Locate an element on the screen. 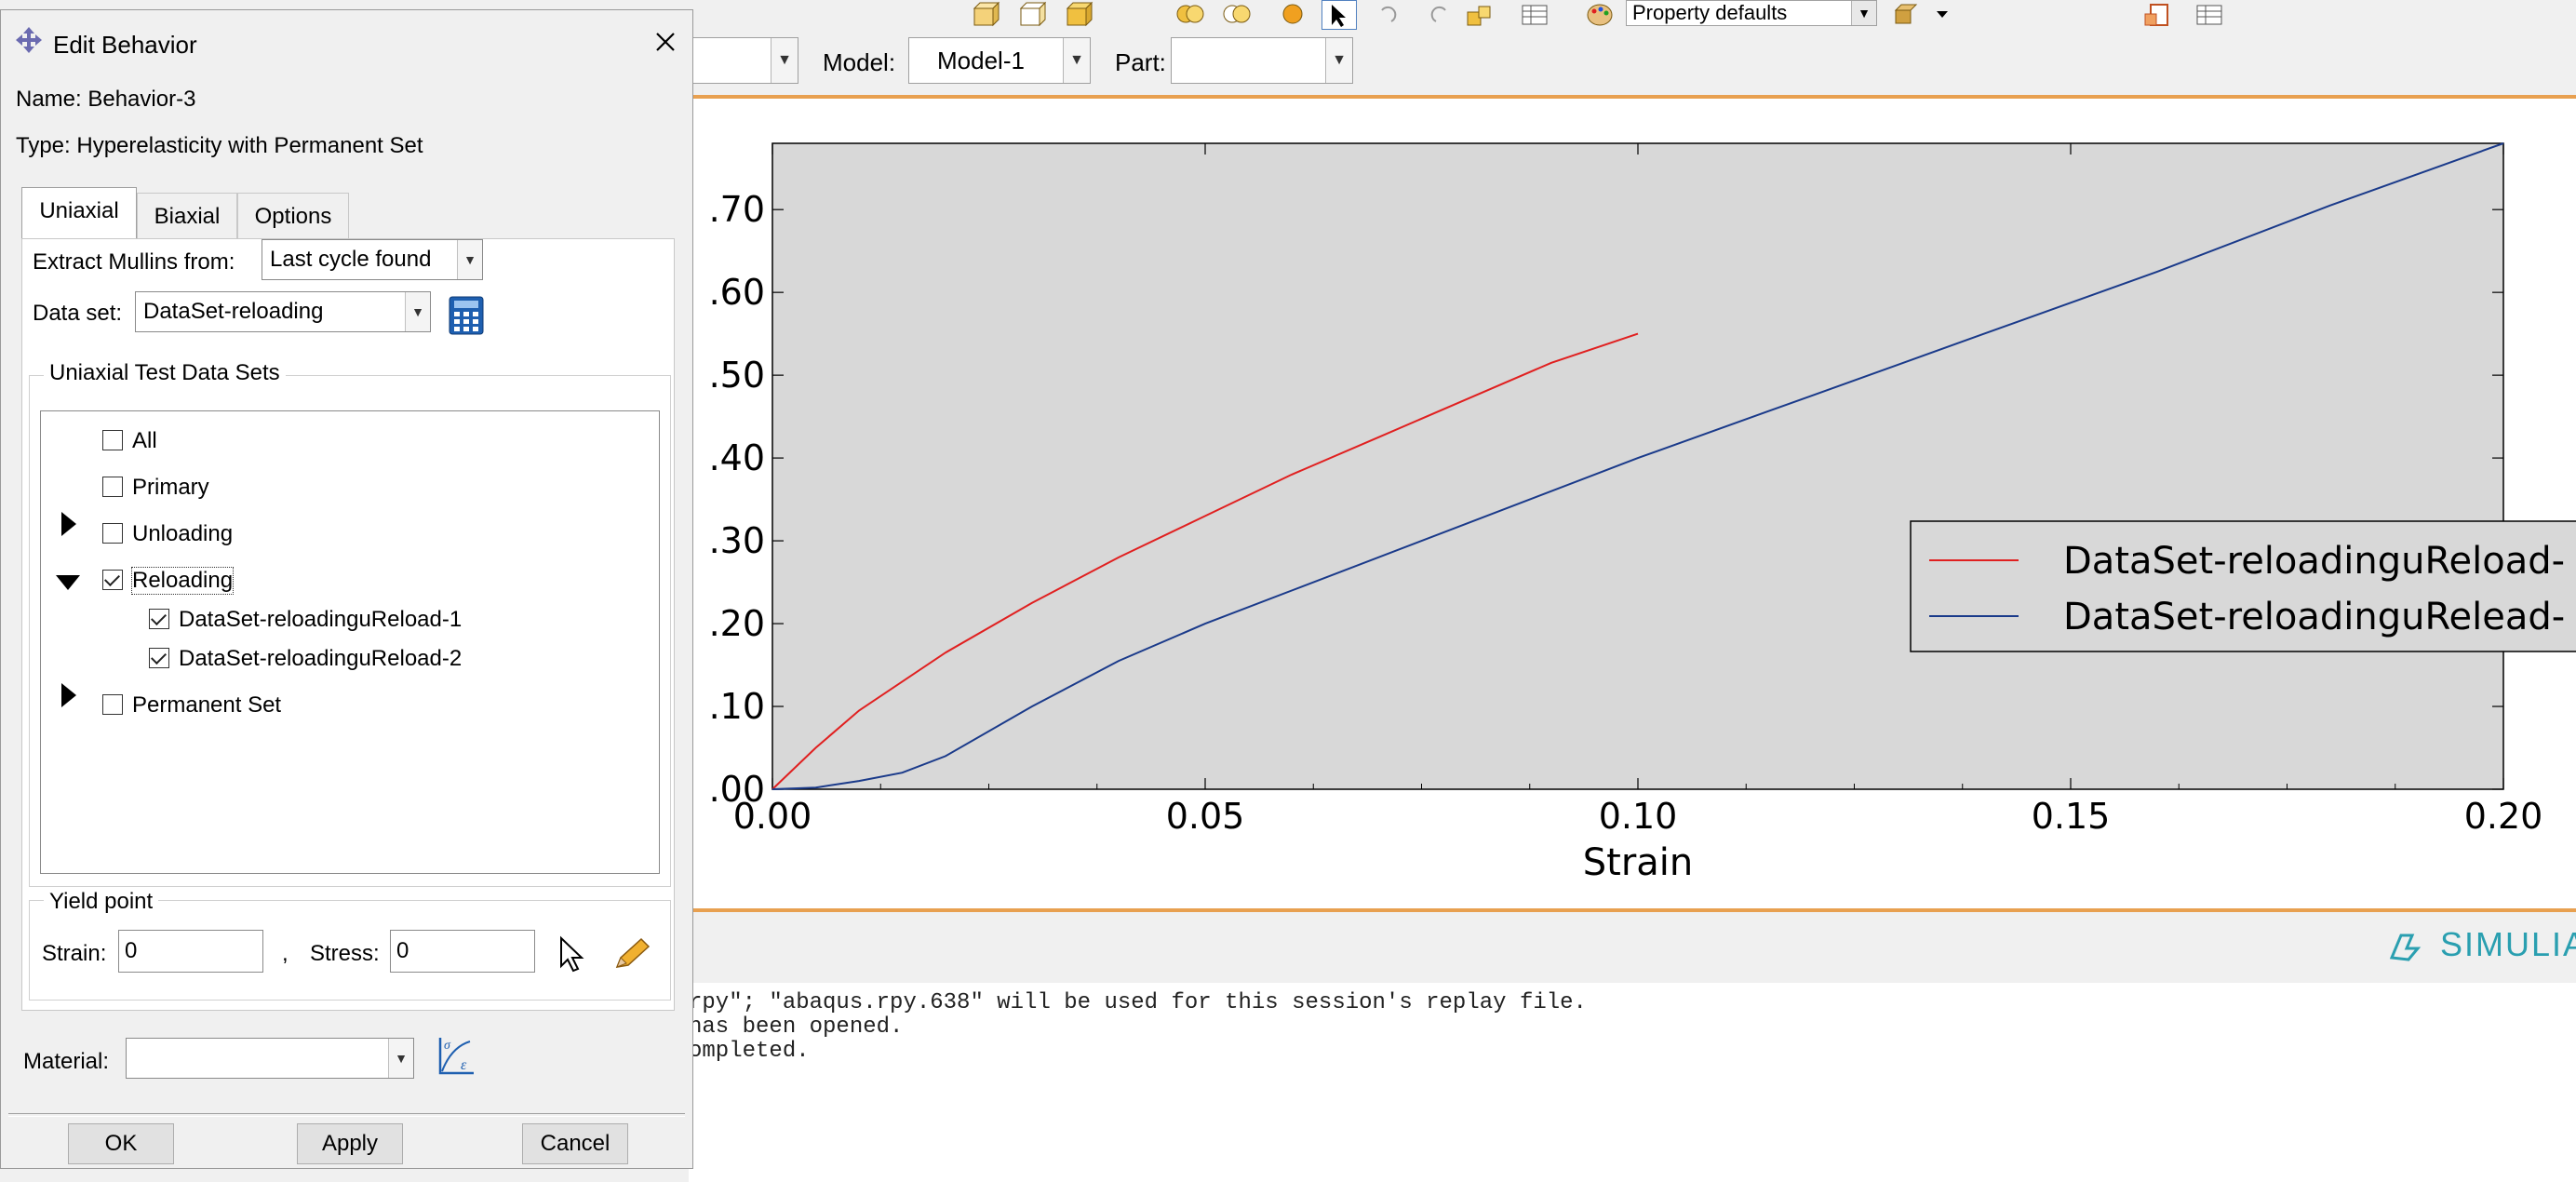  ok-button: OK is located at coordinates (121, 1143).